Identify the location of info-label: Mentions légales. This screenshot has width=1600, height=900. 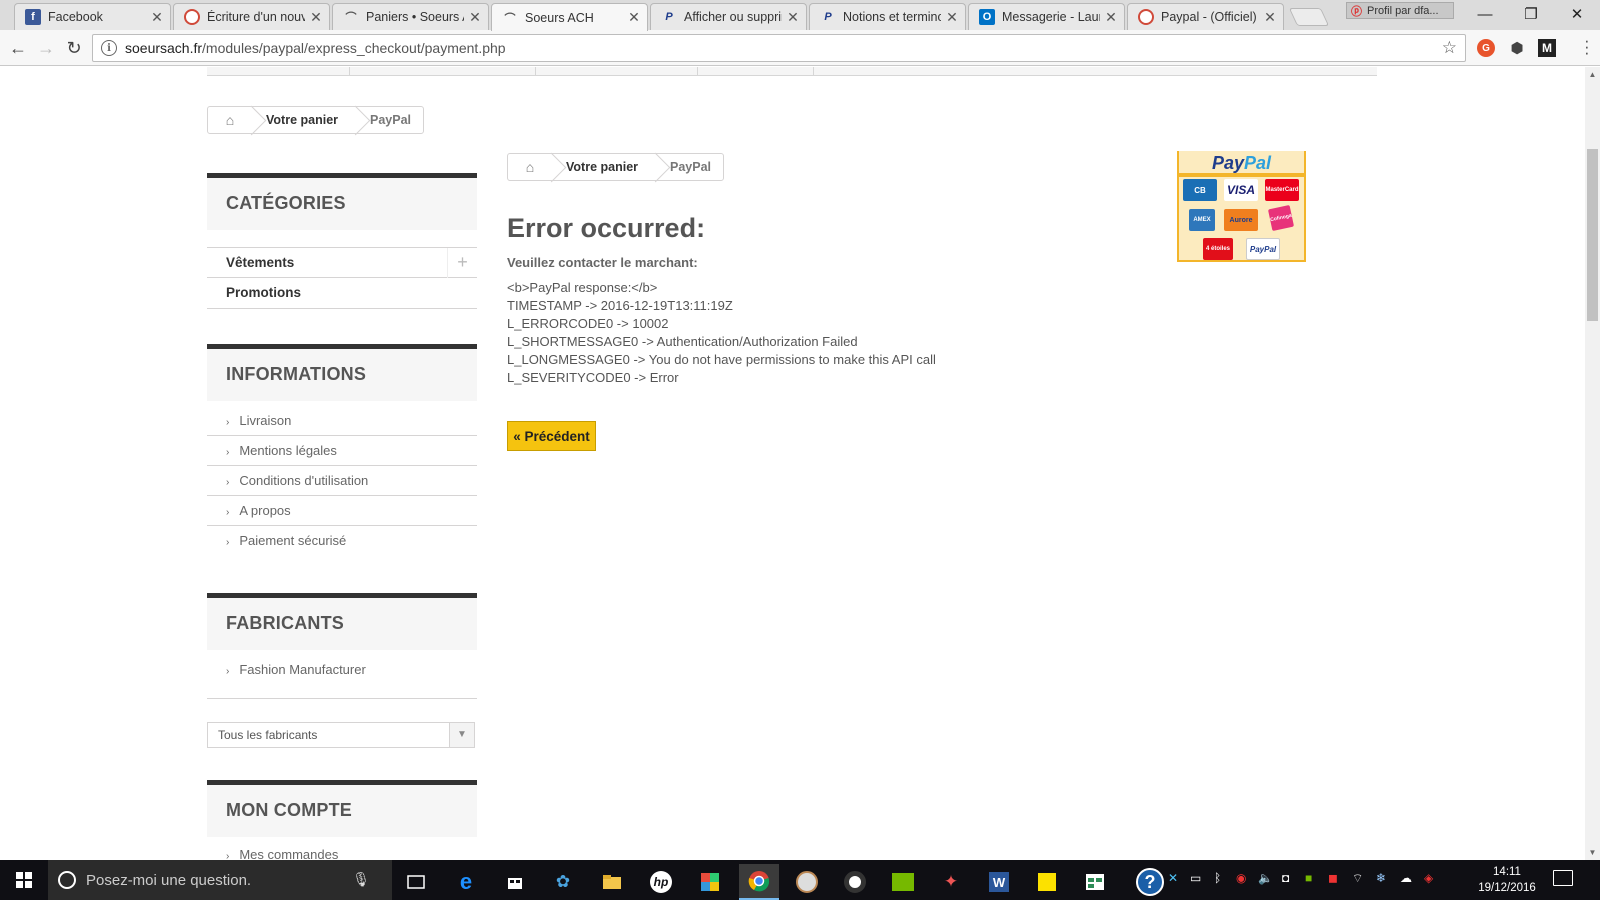
(288, 450).